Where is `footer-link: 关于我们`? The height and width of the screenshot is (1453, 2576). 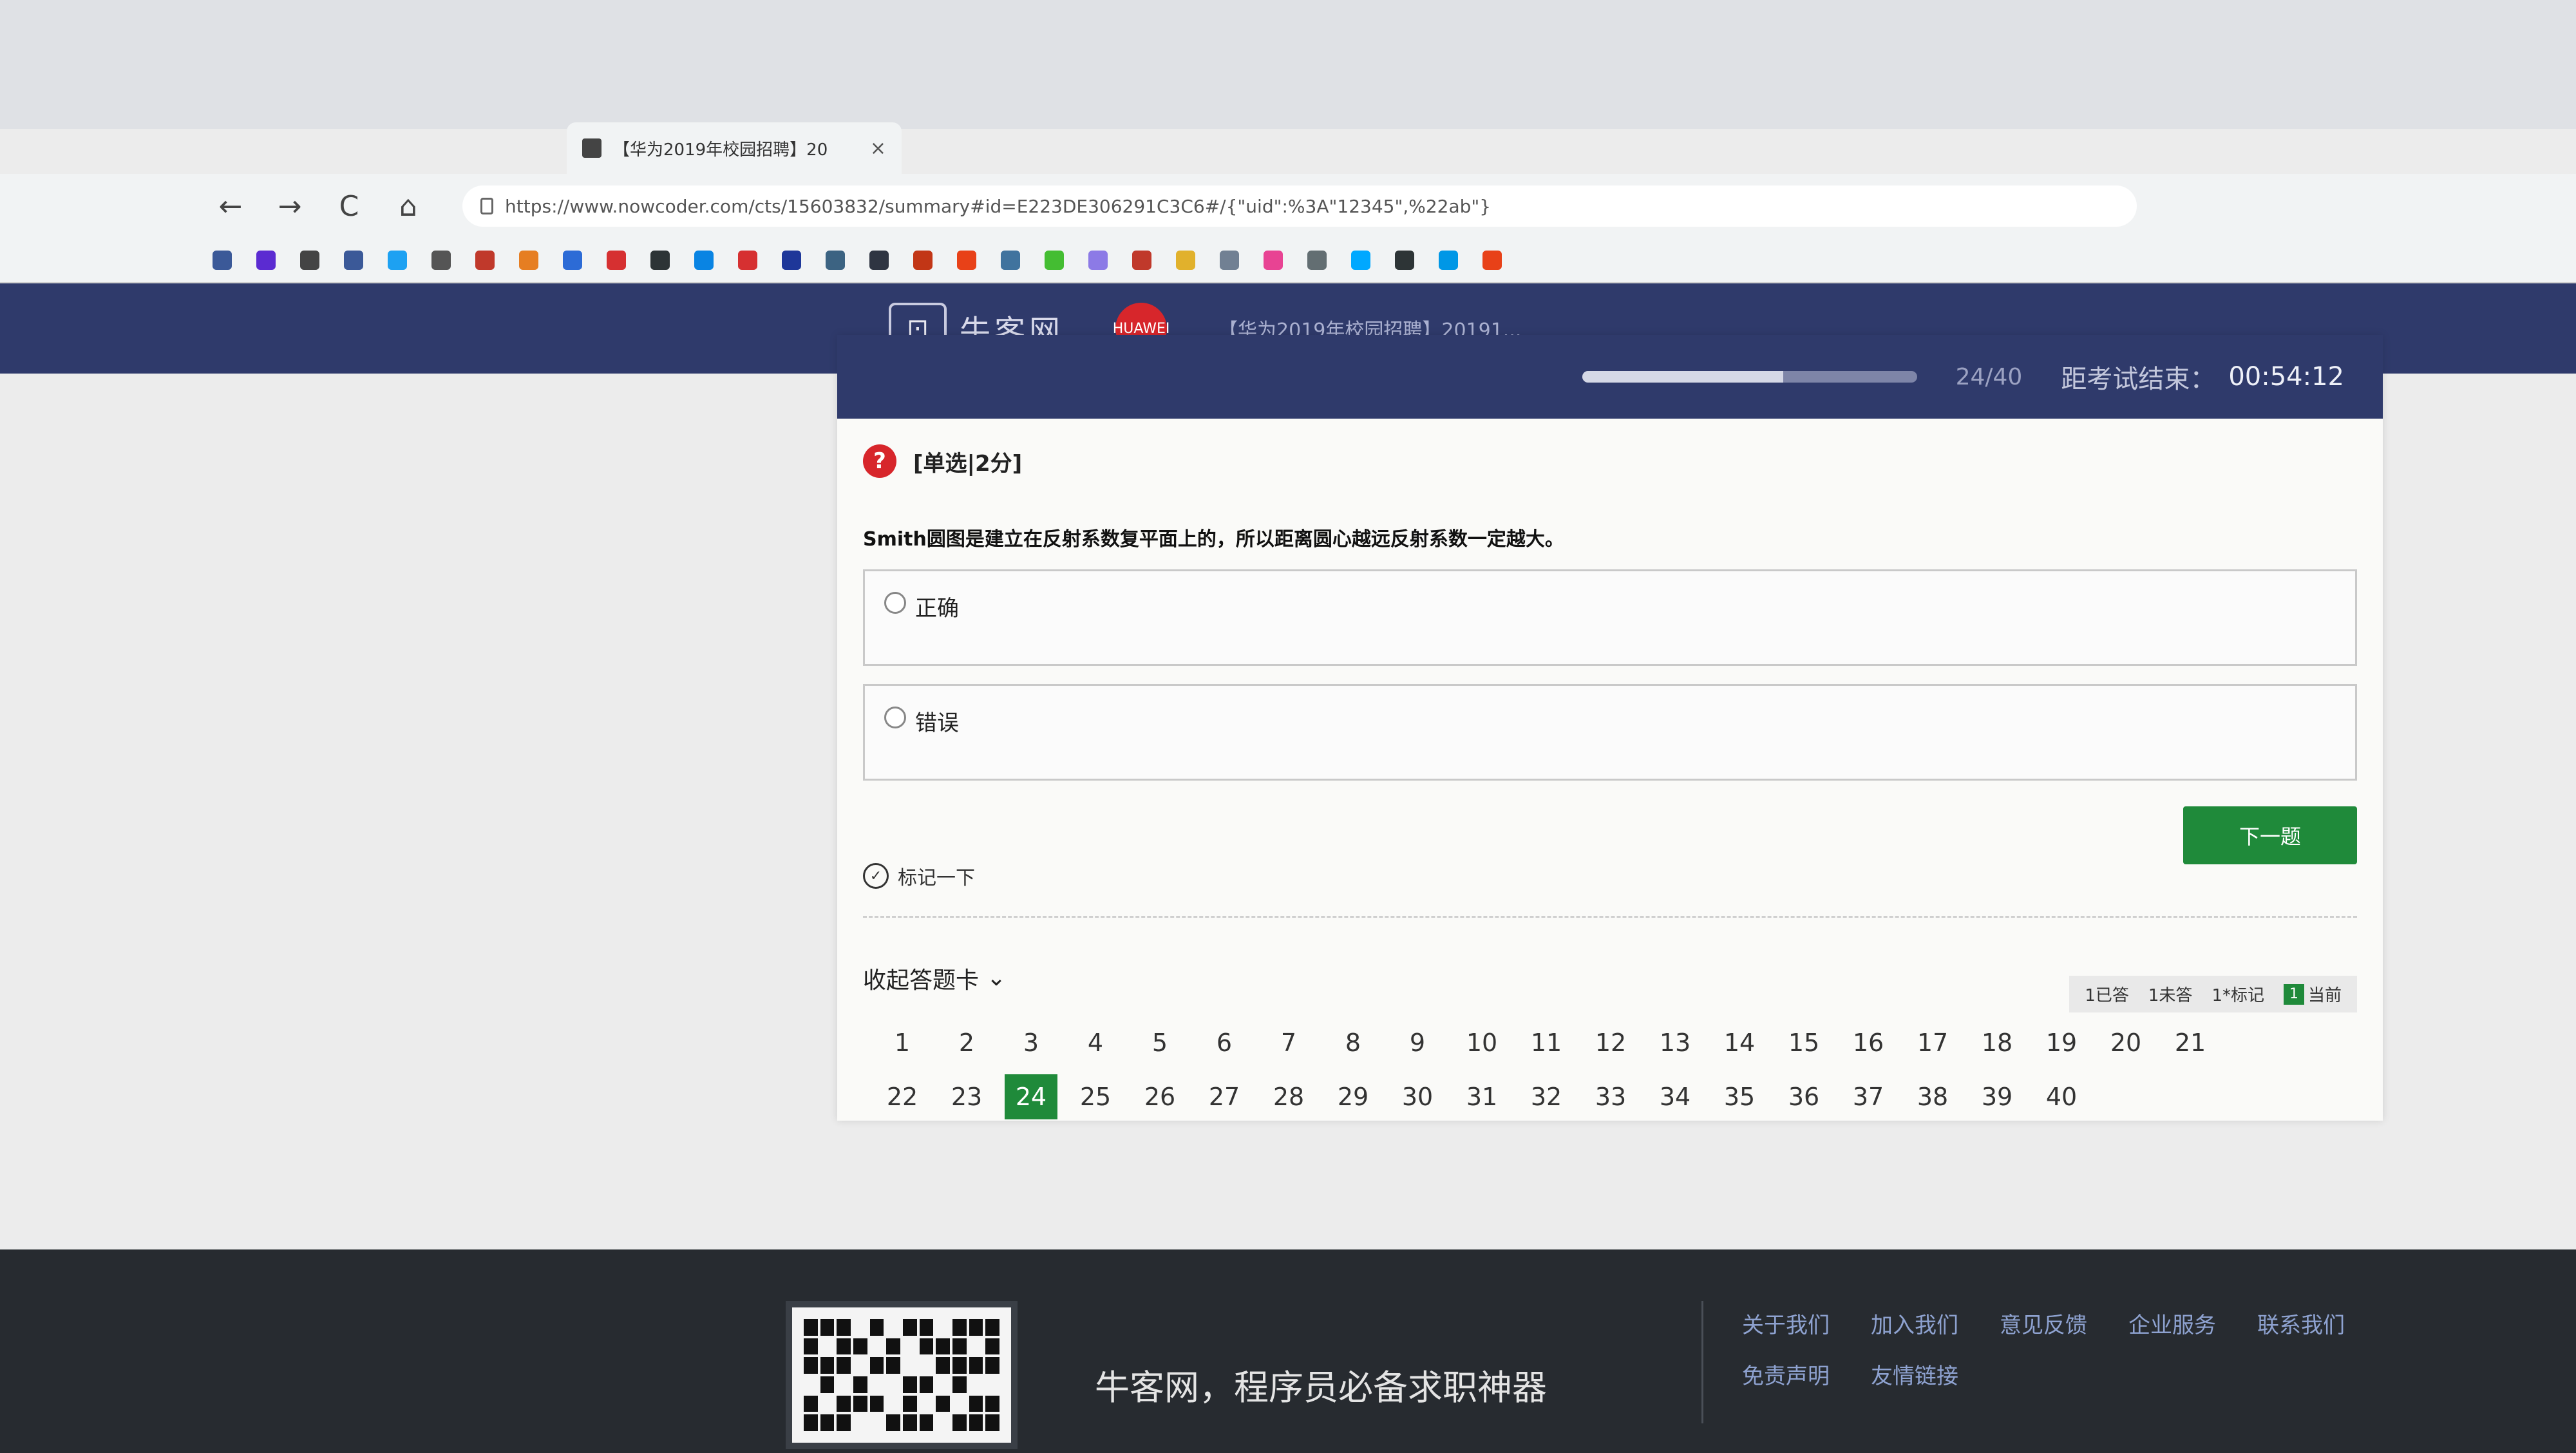 footer-link: 关于我们 is located at coordinates (1786, 1323).